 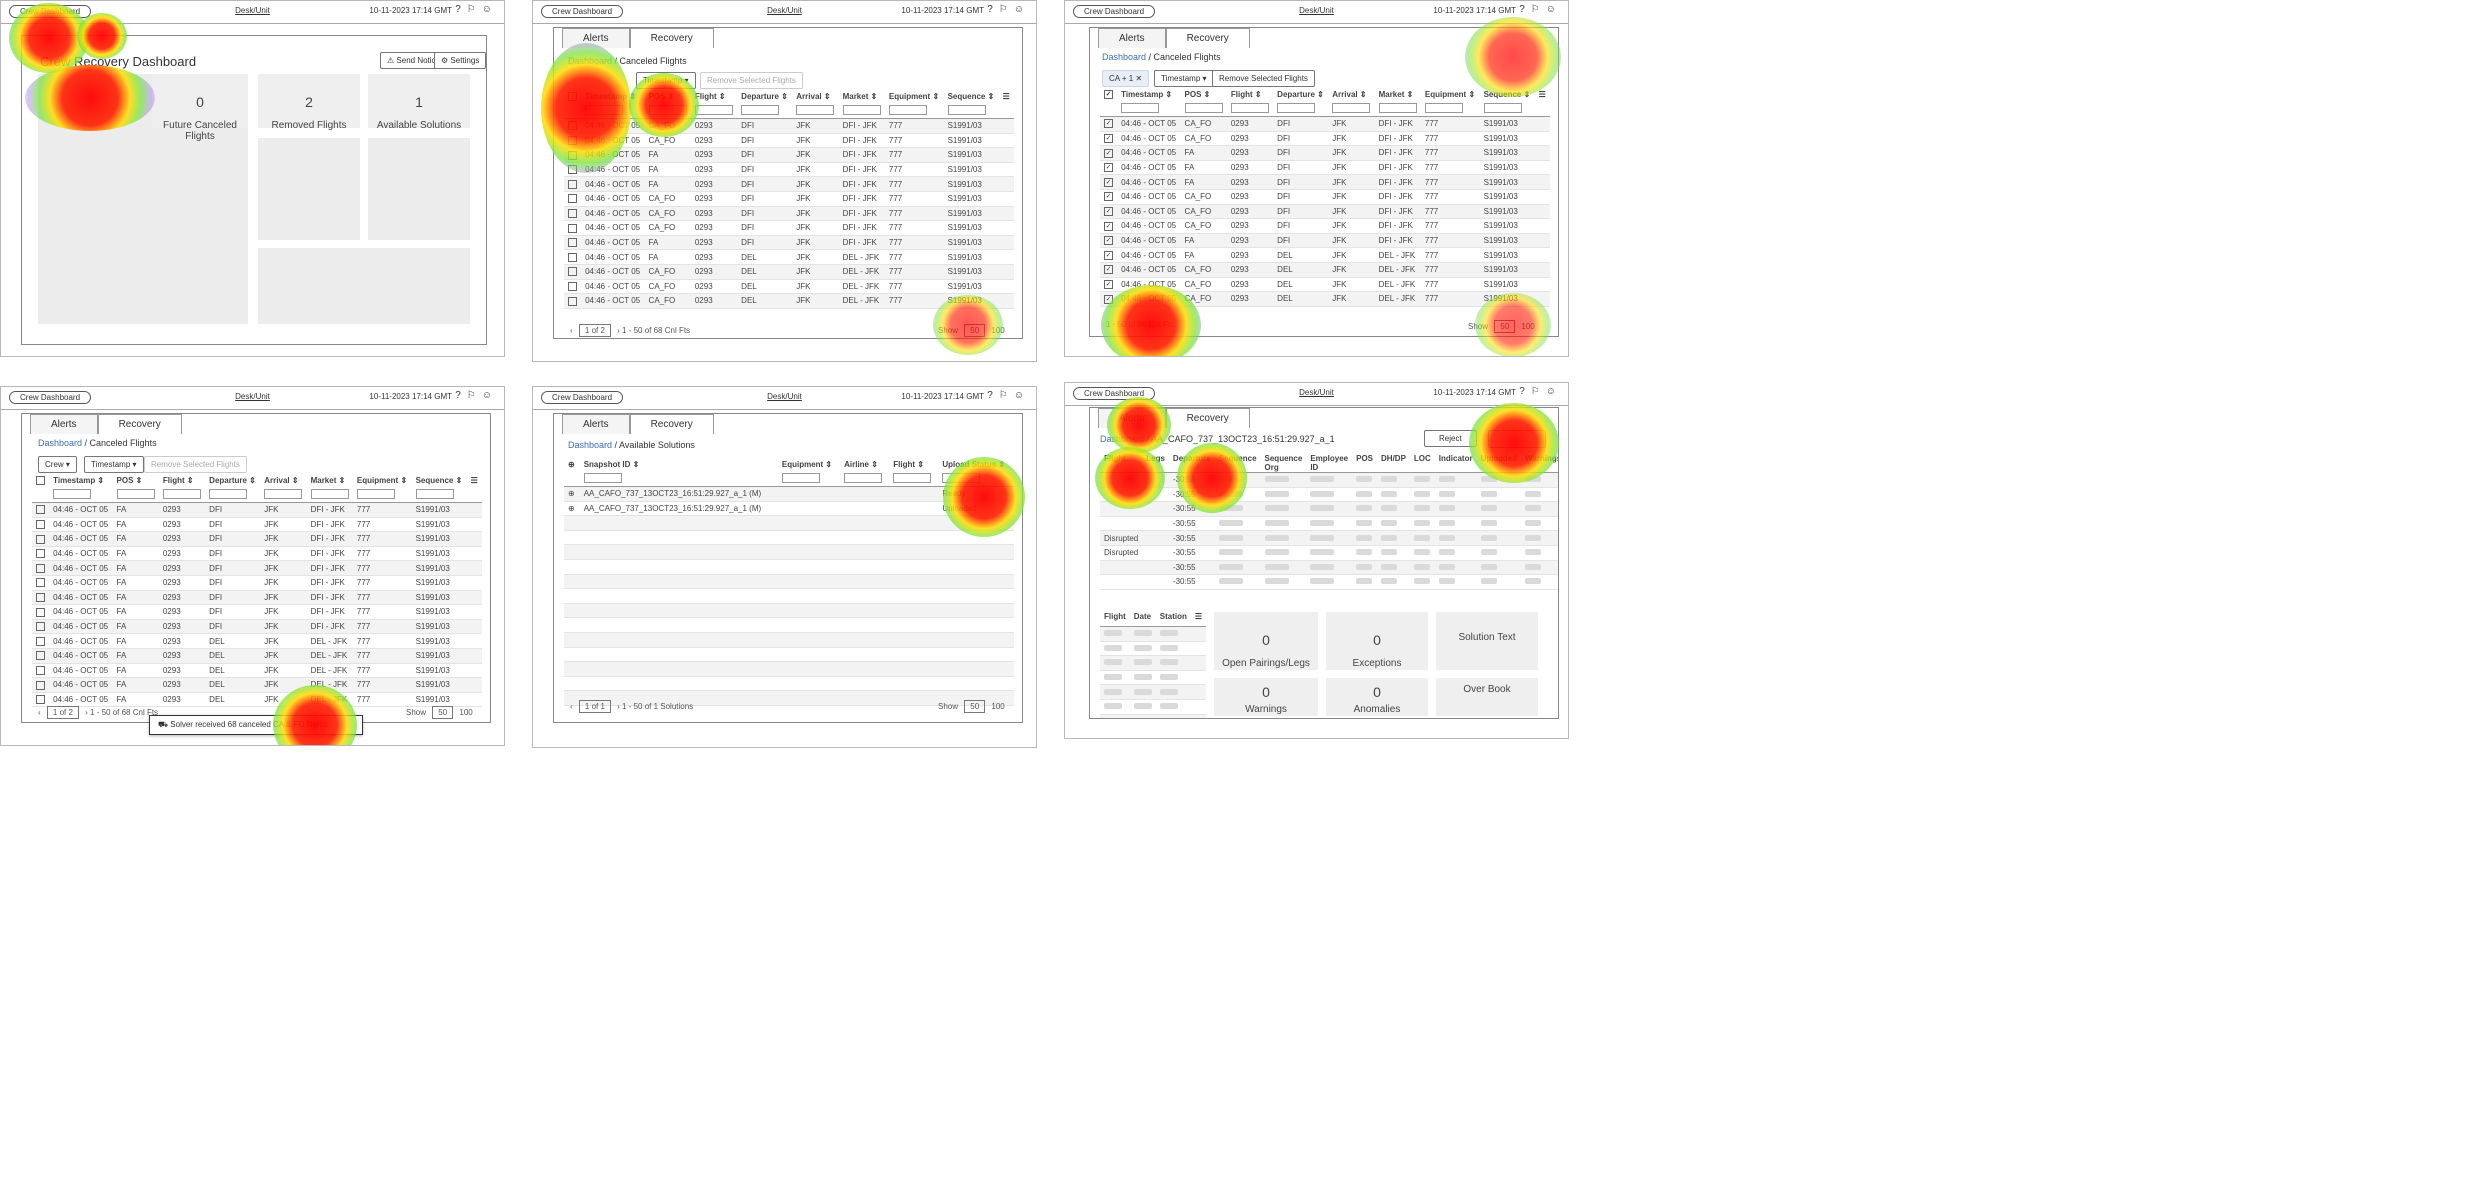 What do you see at coordinates (474, 489) in the screenshot?
I see `column-menu-icon: ☰` at bounding box center [474, 489].